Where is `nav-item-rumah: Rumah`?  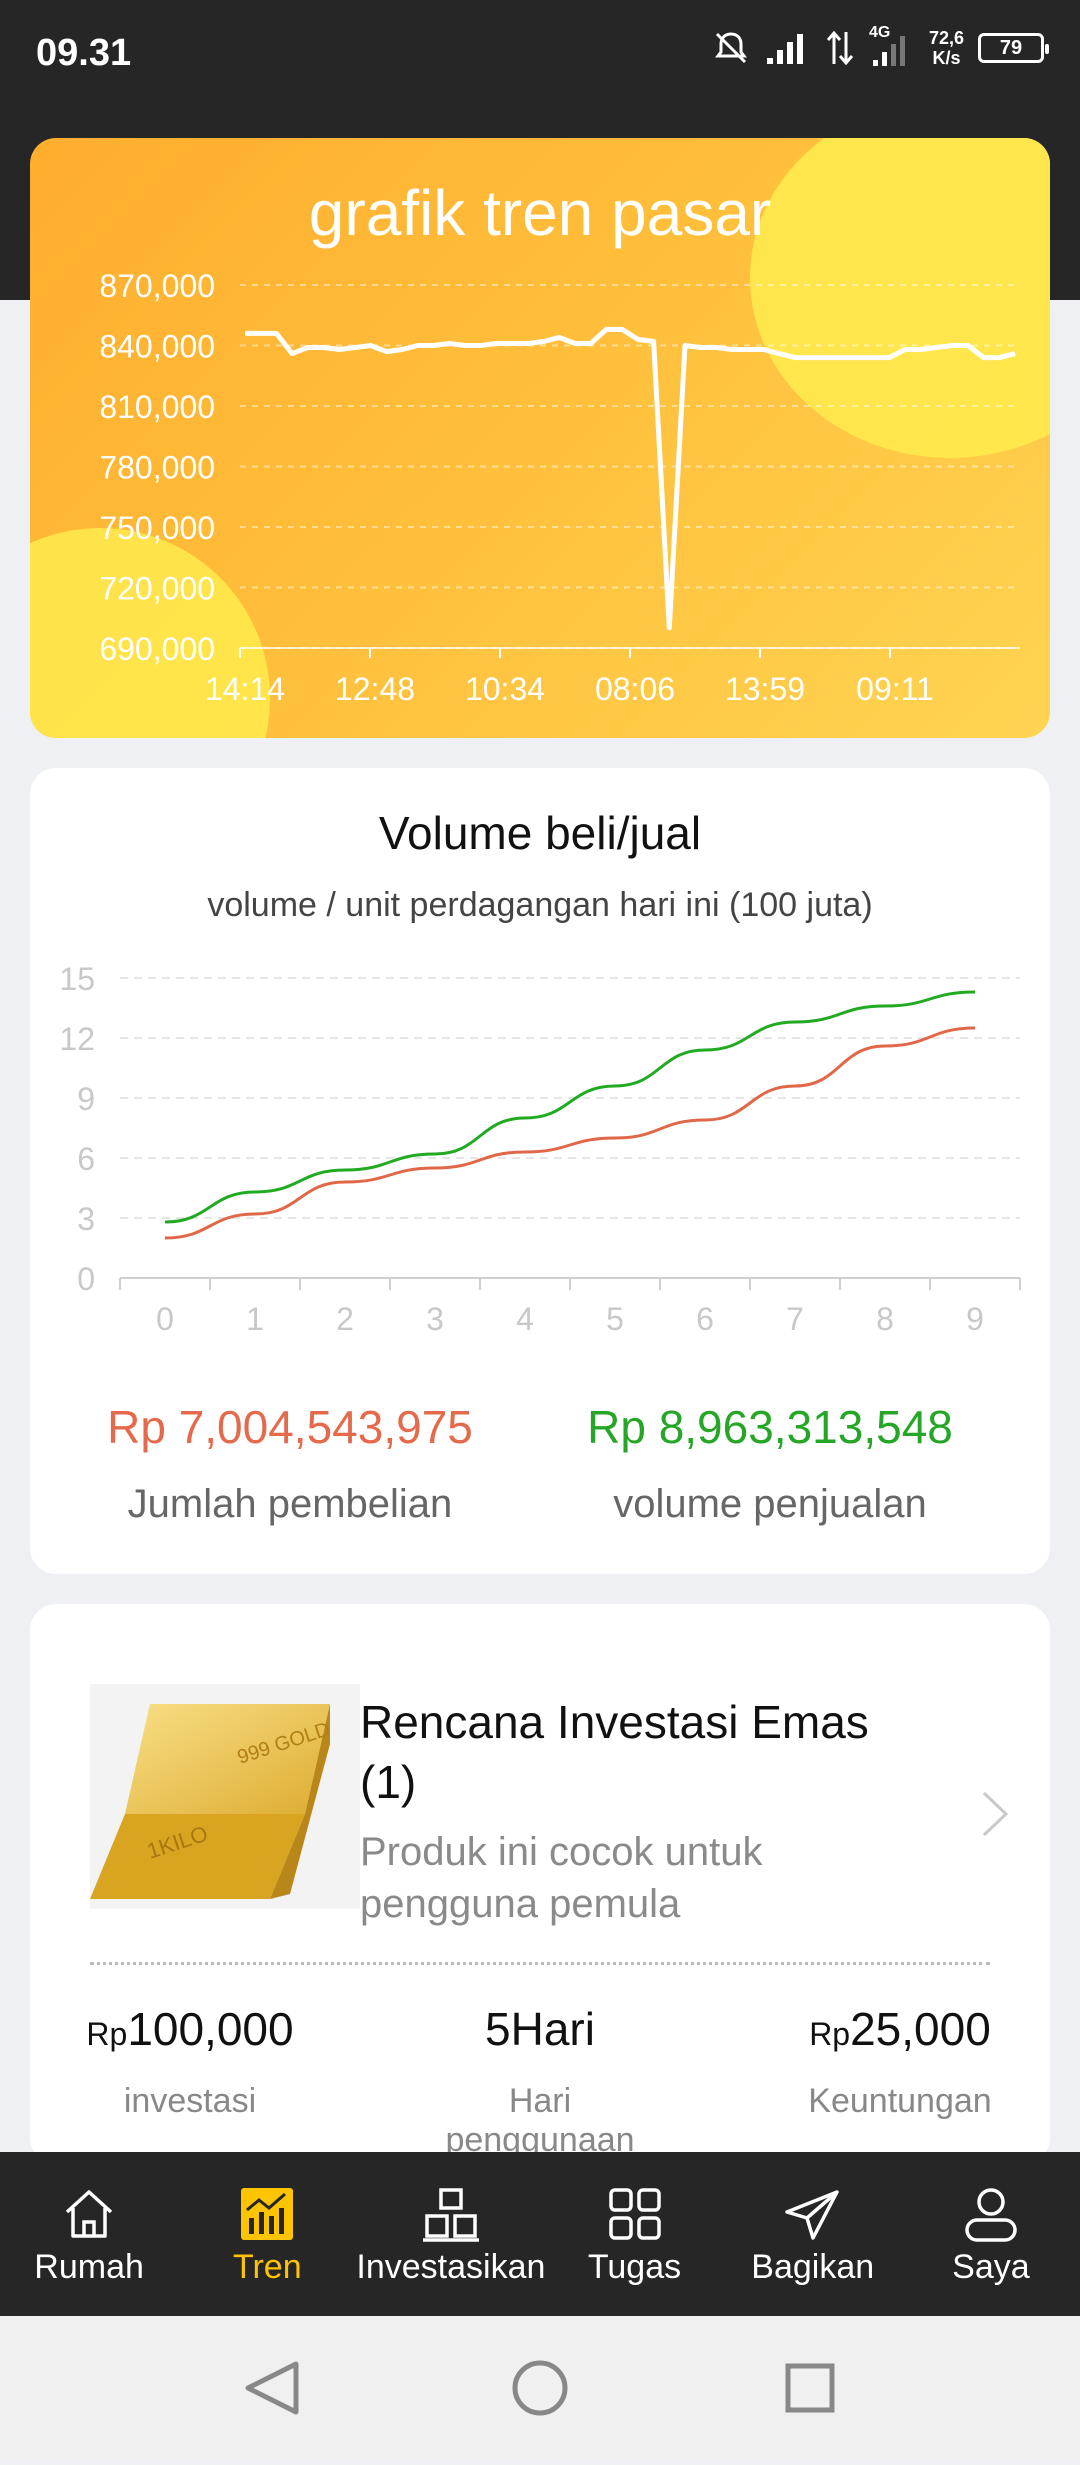
nav-item-rumah: Rumah is located at coordinates (89, 2234).